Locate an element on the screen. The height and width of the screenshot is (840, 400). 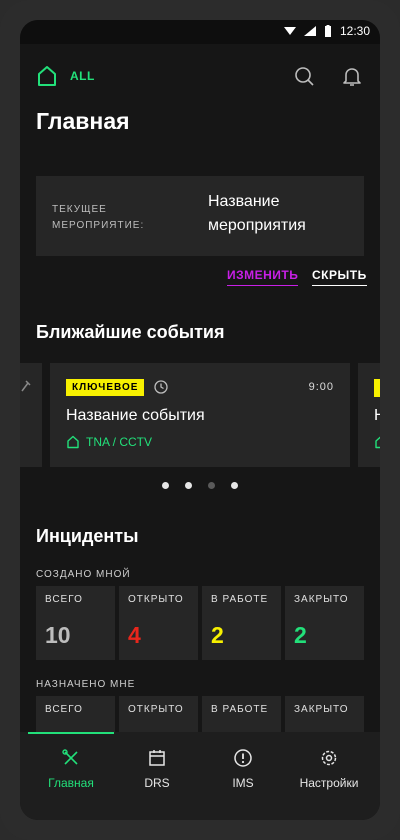
nav-item-ims: IMS is located at coordinates (243, 776).